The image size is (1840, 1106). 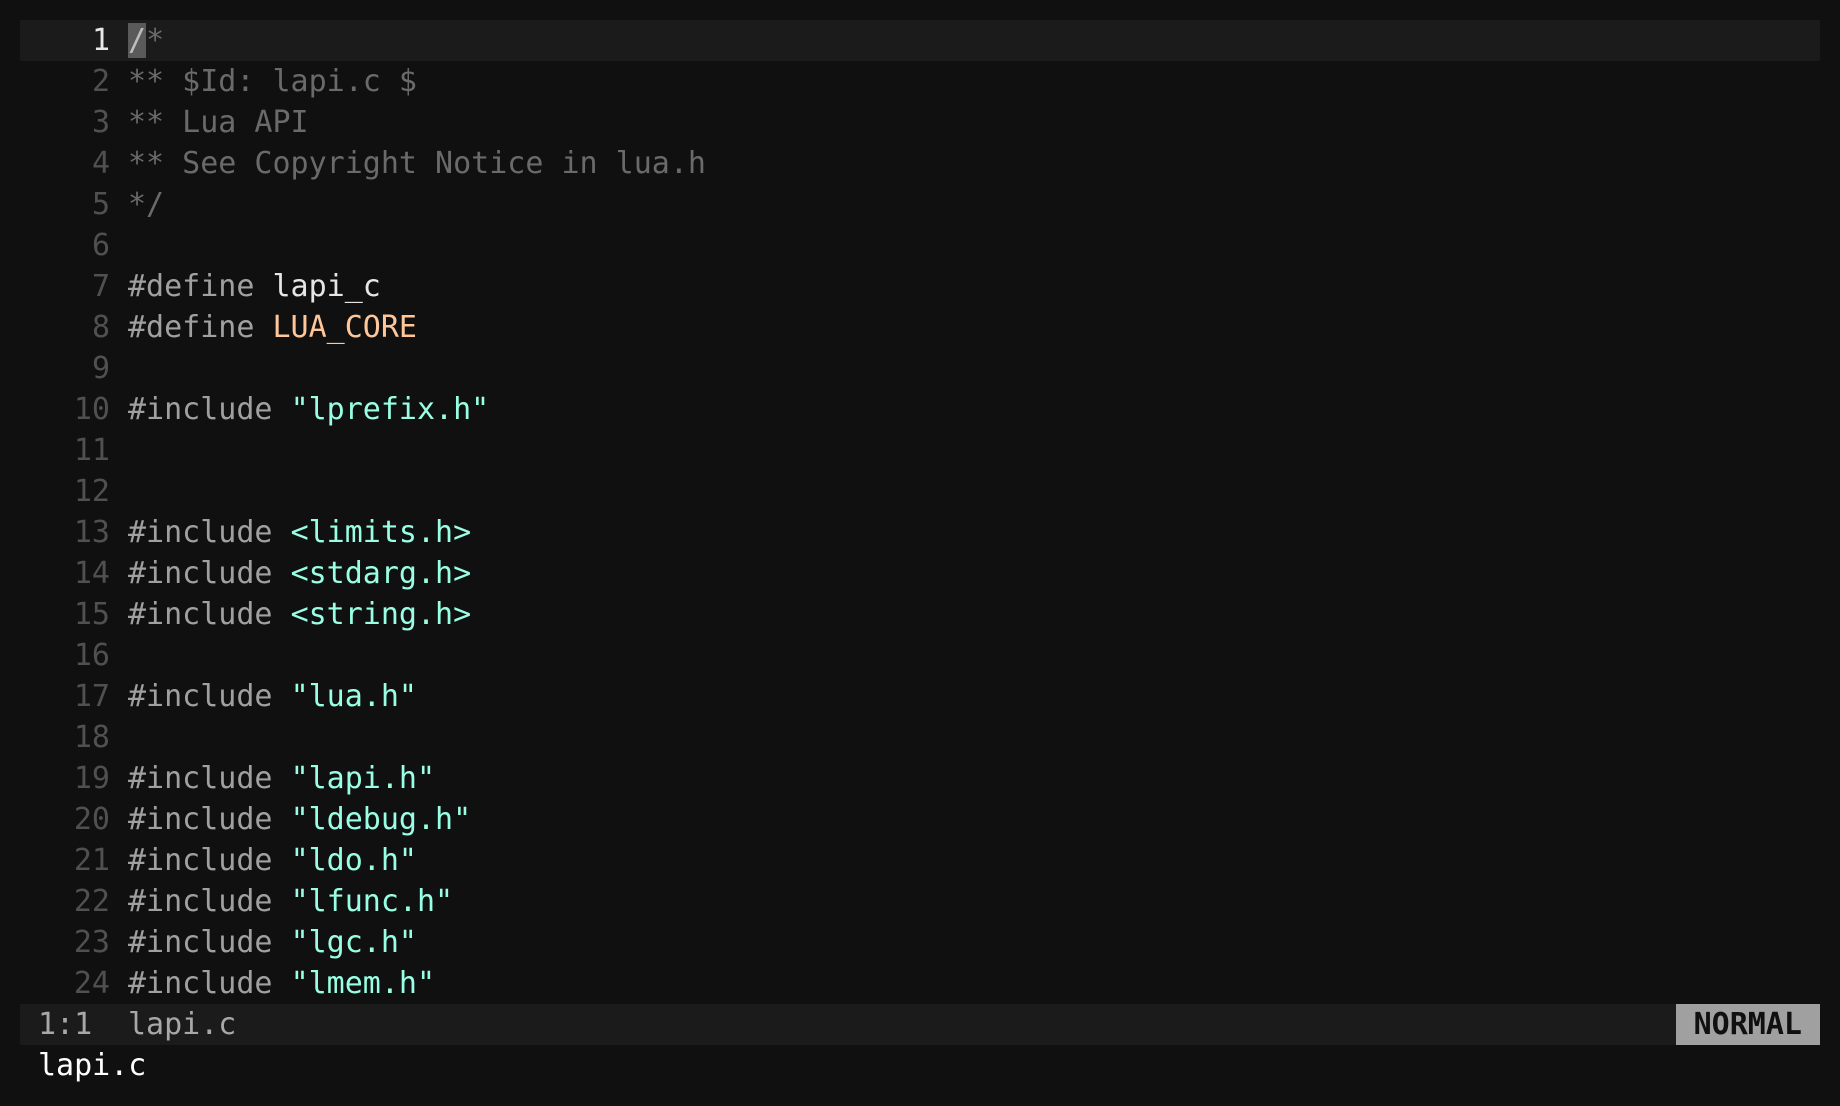 What do you see at coordinates (91, 532) in the screenshot?
I see `line-number: 13` at bounding box center [91, 532].